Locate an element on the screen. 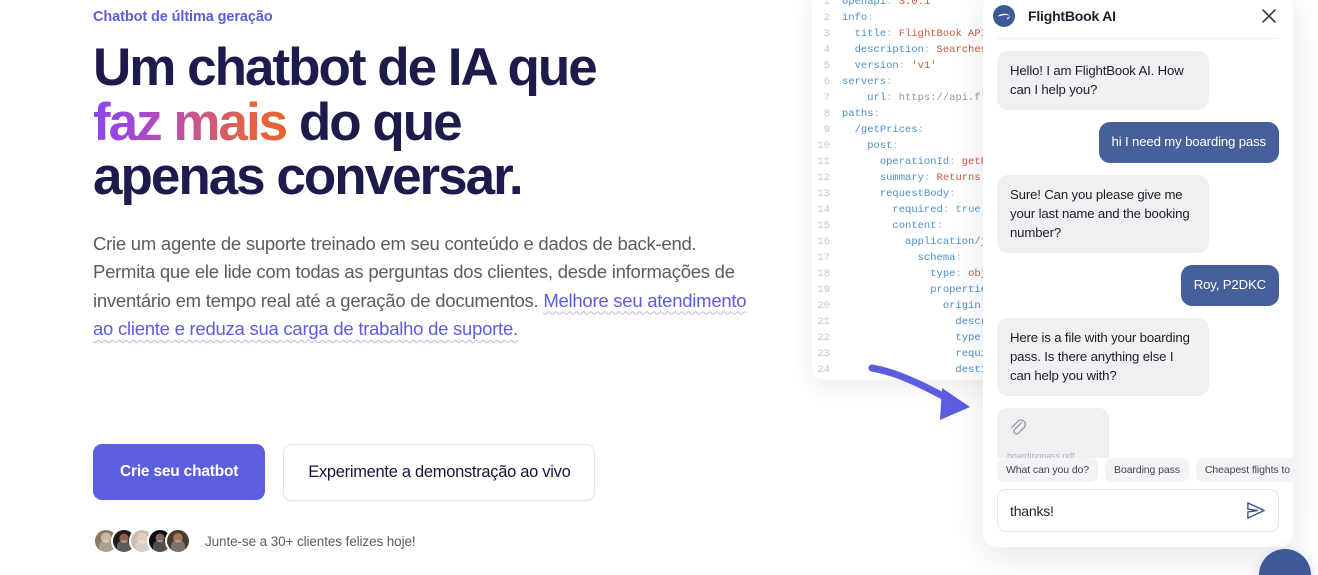 This screenshot has width=1318, height=575. file-attachment-card: boardingpass.pdf is located at coordinates (1053, 433).